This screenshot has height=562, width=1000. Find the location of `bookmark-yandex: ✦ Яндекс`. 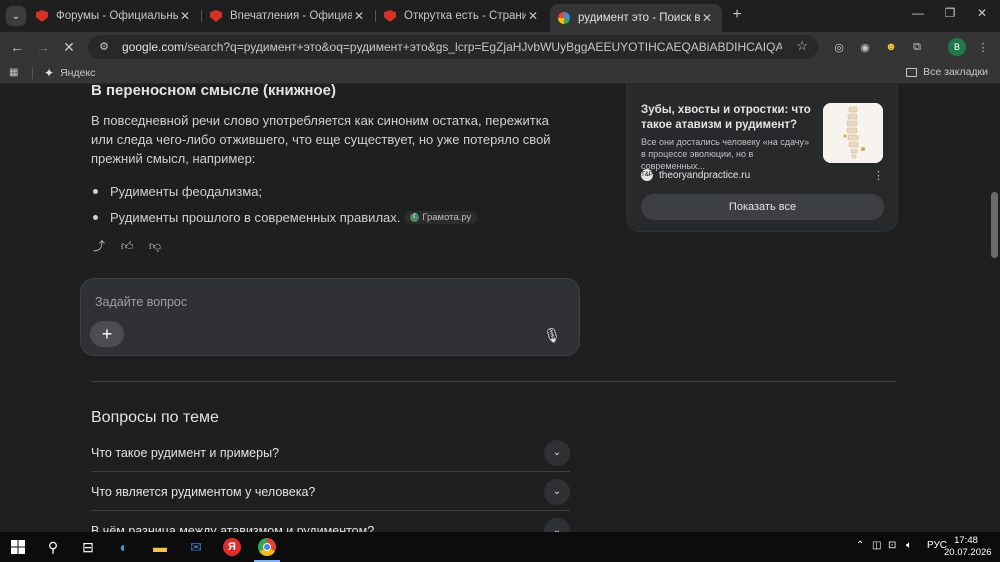

bookmark-yandex: ✦ Яндекс is located at coordinates (69, 73).